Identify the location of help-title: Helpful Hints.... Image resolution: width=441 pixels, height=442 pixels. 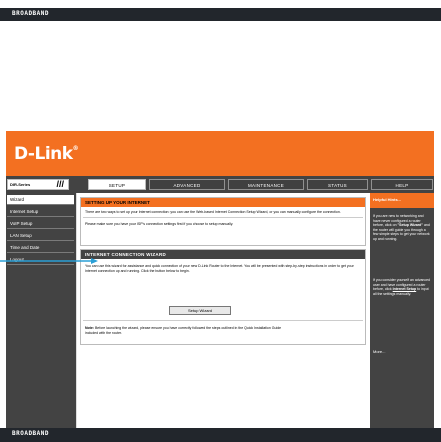
(387, 199).